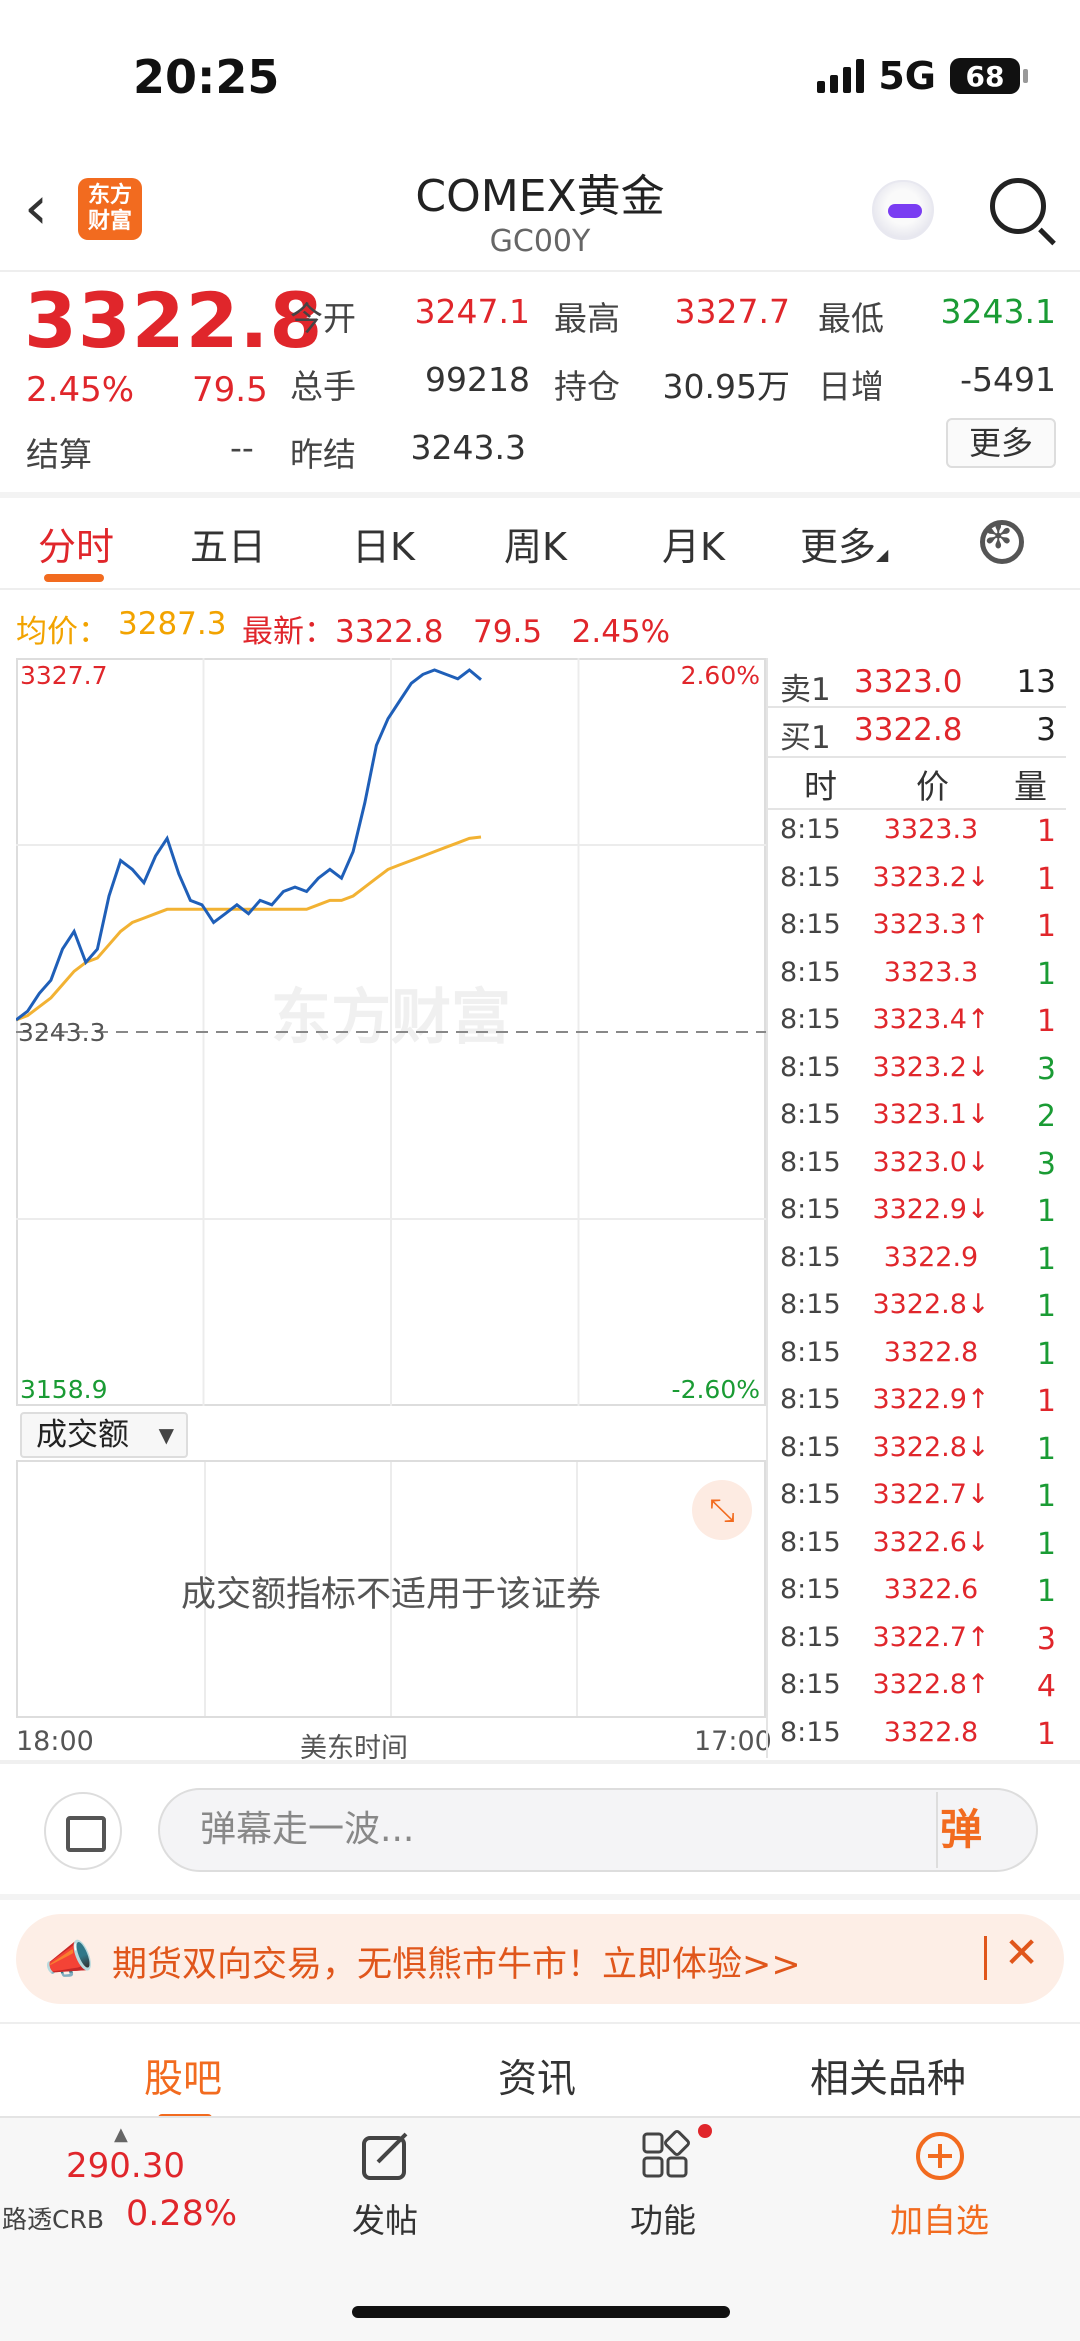 The height and width of the screenshot is (2341, 1080). Describe the element at coordinates (805, 690) in the screenshot. I see `ask-label: 卖1` at that location.